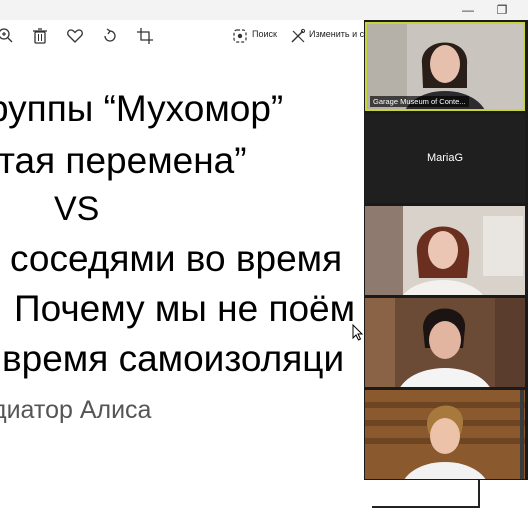 Image resolution: width=528 pixels, height=528 pixels. Describe the element at coordinates (264, 10) in the screenshot. I see `window-title-bar: — ❐` at that location.